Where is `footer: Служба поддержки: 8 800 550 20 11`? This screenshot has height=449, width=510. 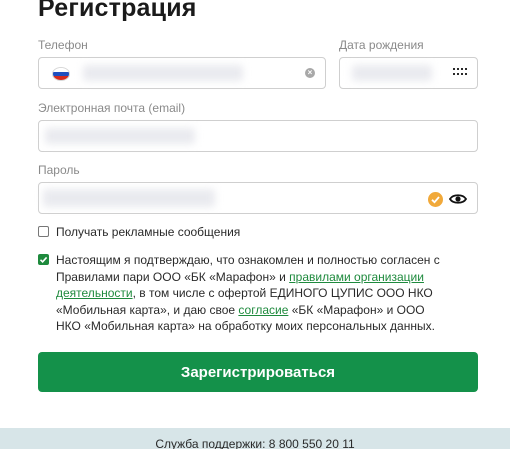
footer: Служба поддержки: 8 800 550 20 11 is located at coordinates (255, 438).